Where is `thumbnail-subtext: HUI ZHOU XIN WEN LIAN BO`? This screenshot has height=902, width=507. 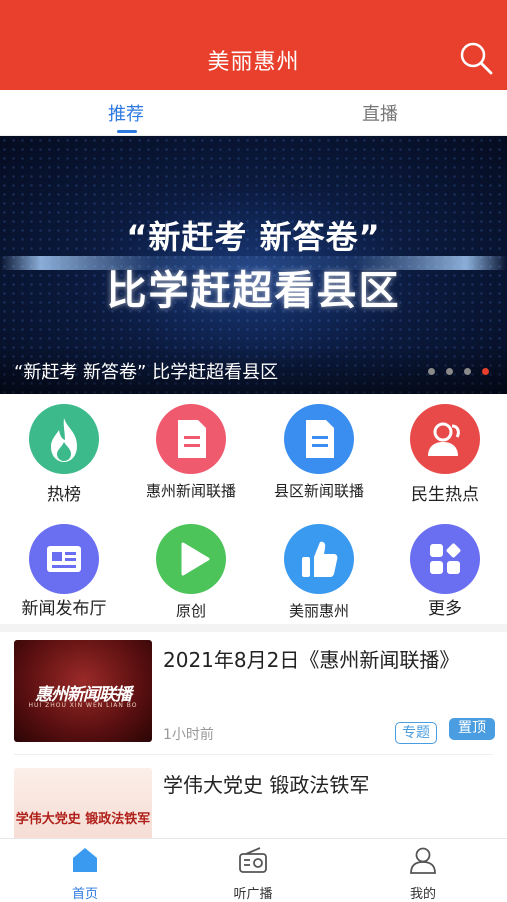 thumbnail-subtext: HUI ZHOU XIN WEN LIAN BO is located at coordinates (83, 705).